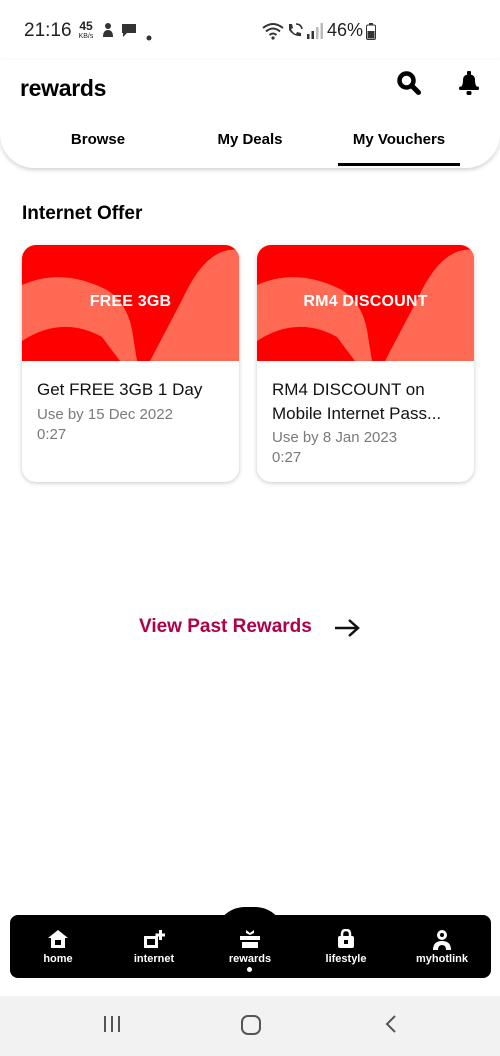 Image resolution: width=500 pixels, height=1056 pixels. I want to click on battery-percent: 46%, so click(345, 30).